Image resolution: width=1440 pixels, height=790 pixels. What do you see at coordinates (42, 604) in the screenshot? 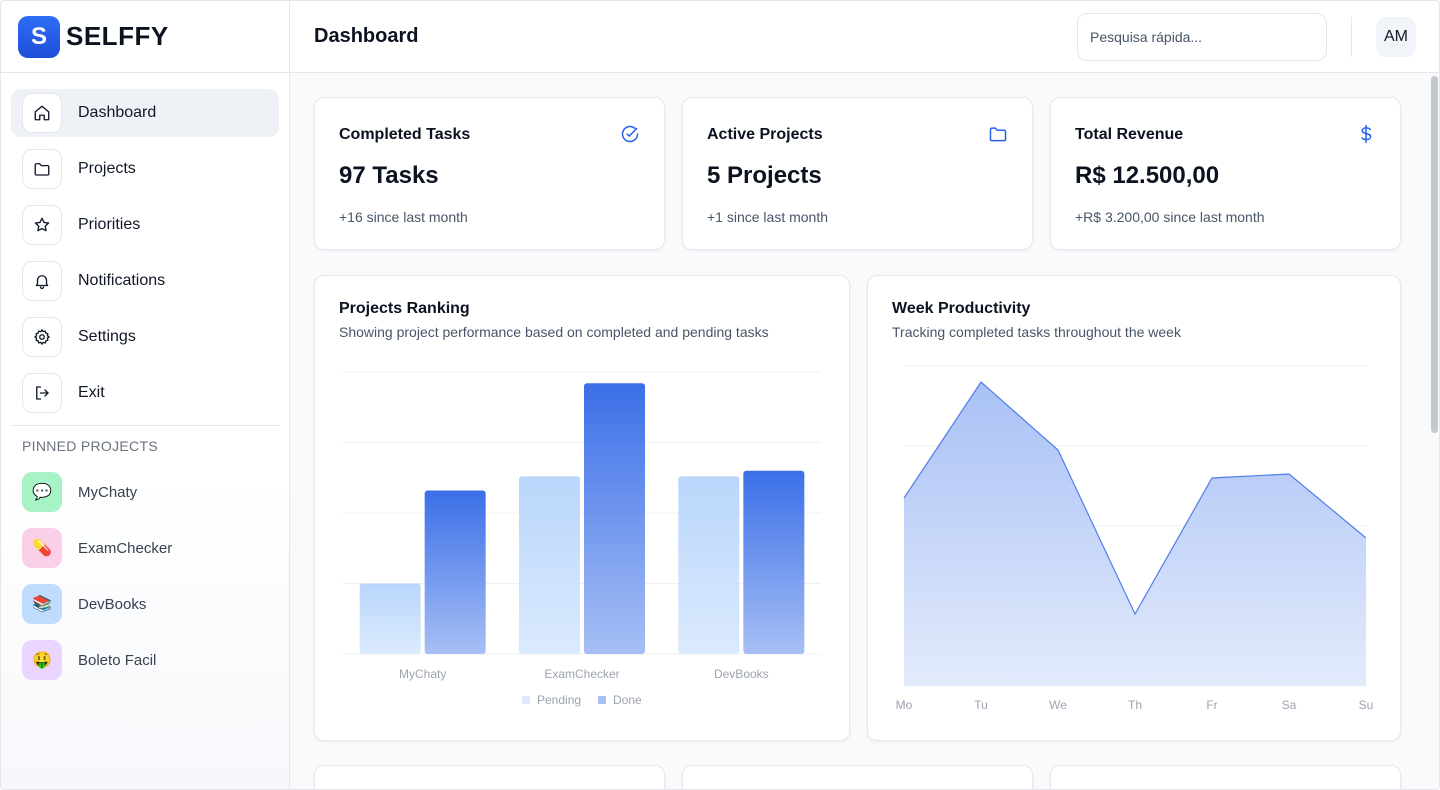
I see `books-icon: 📚` at bounding box center [42, 604].